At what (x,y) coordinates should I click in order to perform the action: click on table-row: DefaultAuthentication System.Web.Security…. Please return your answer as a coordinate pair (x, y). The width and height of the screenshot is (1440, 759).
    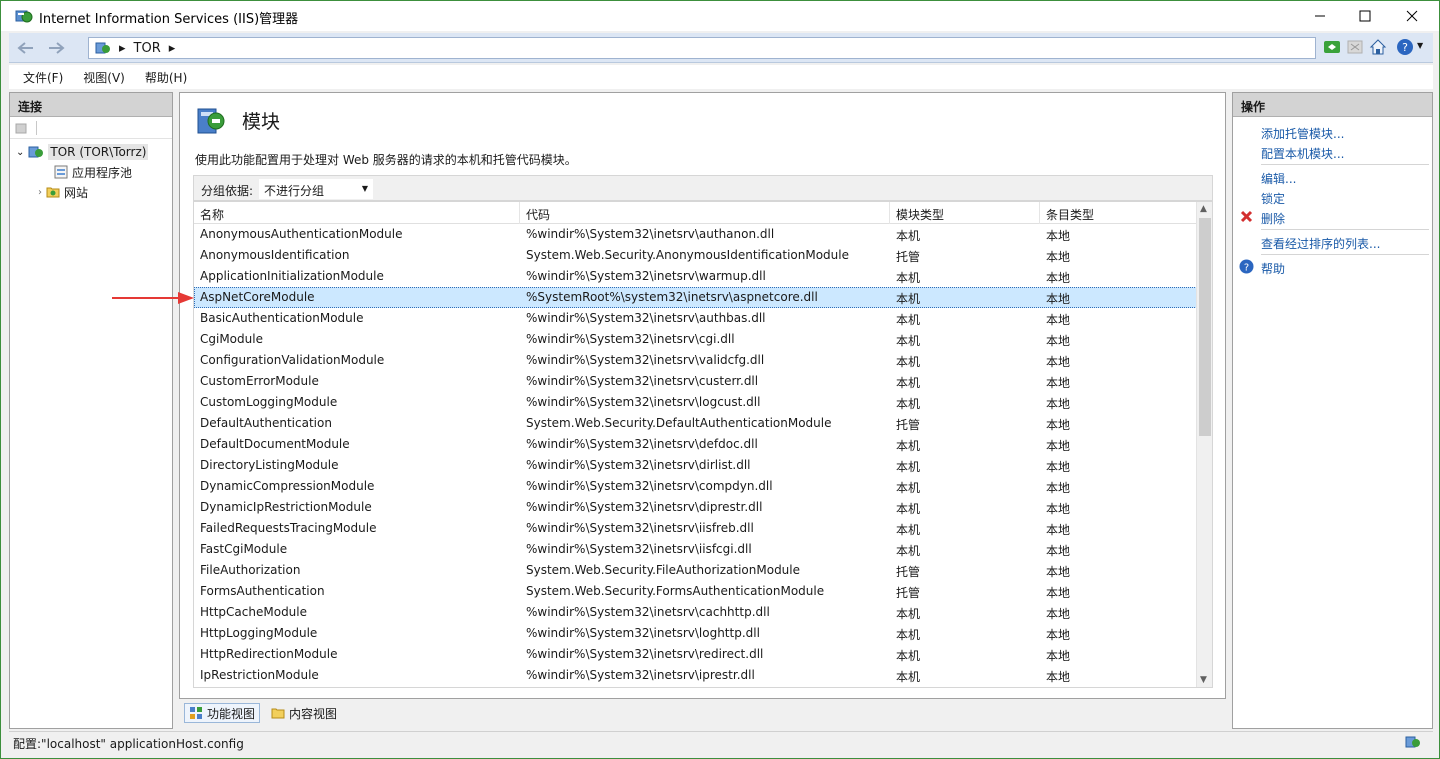
    Looking at the image, I should click on (695, 423).